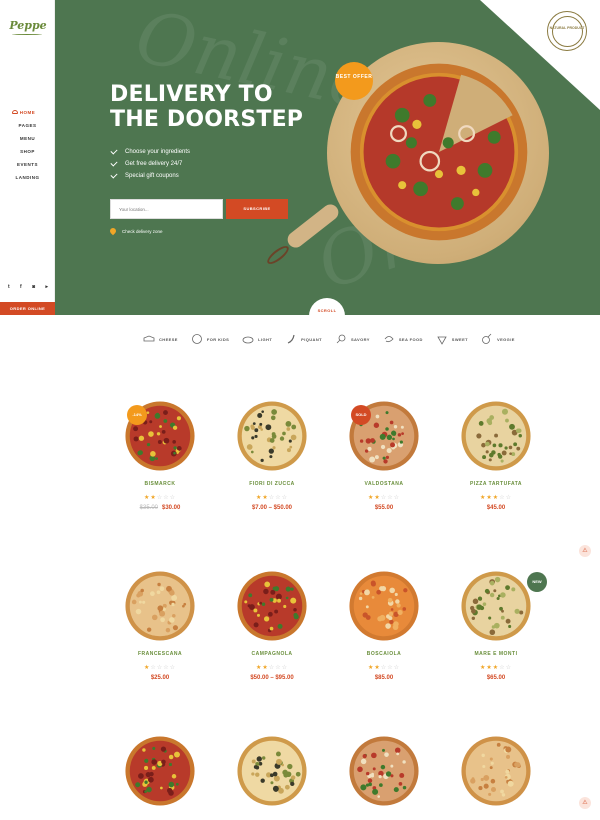  What do you see at coordinates (272, 484) in the screenshot?
I see `product-name: FIORI DI ZUCCA` at bounding box center [272, 484].